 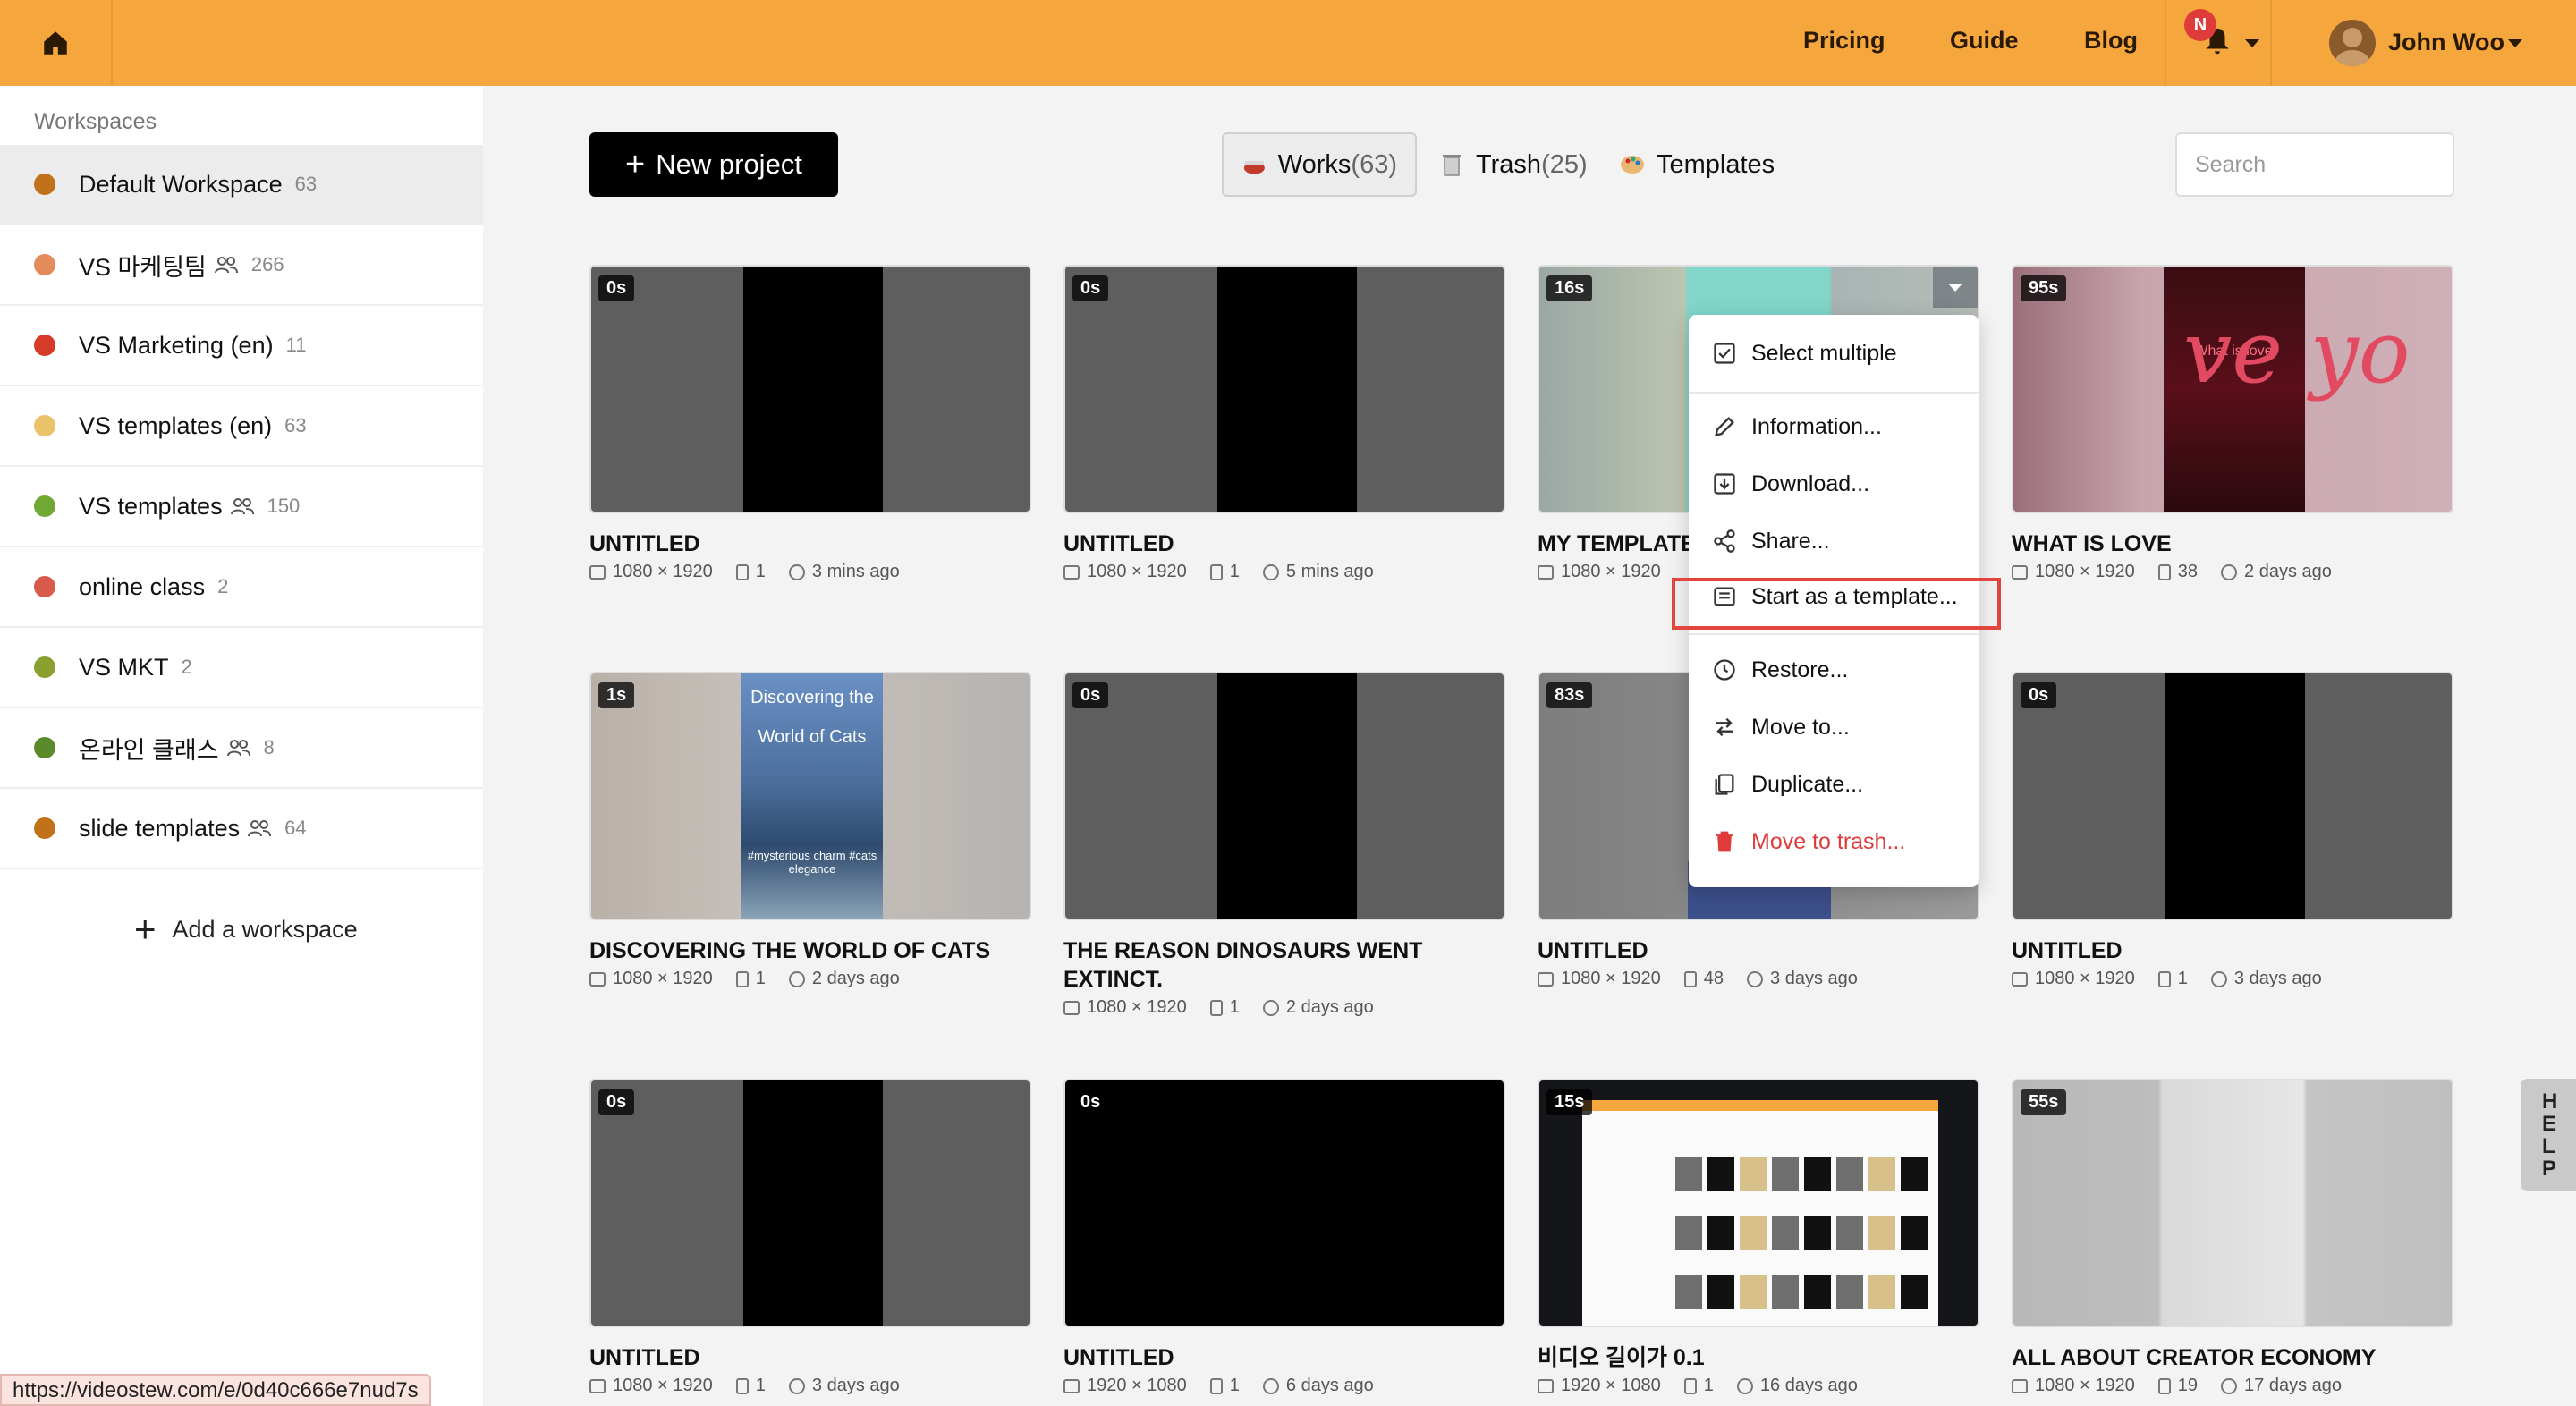 I want to click on workspace-name: VS MKT, so click(x=124, y=667).